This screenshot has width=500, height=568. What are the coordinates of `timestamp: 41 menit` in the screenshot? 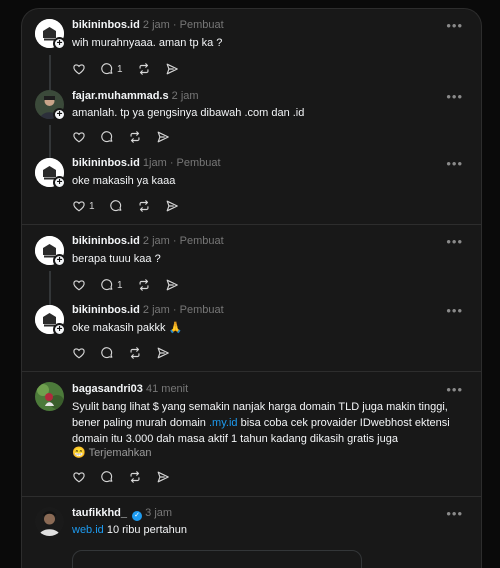 It's located at (167, 389).